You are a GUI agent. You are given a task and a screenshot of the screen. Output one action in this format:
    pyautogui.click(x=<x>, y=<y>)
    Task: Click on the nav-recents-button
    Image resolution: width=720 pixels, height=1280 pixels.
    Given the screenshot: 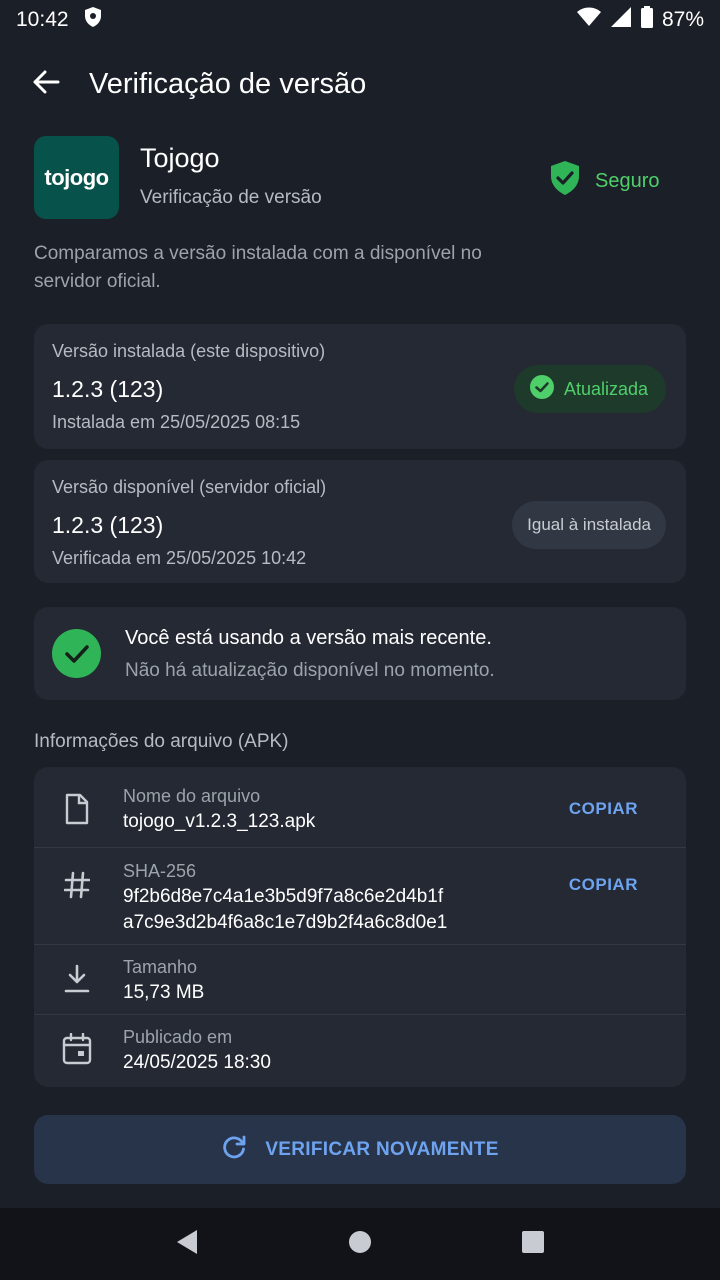 What is the action you would take?
    pyautogui.click(x=533, y=1244)
    